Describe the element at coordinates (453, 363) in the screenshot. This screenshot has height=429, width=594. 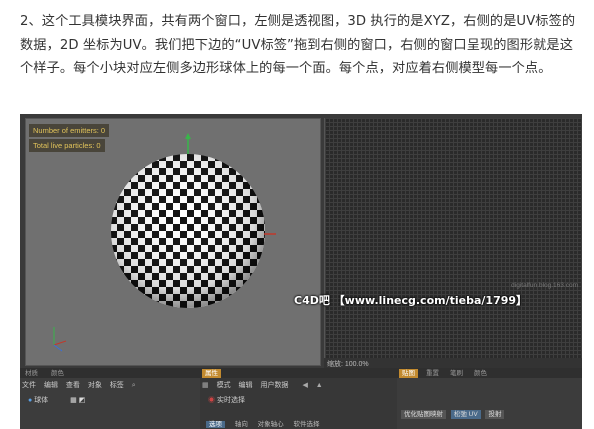
I see `uv-status-bar: 缩放: 100.0%` at that location.